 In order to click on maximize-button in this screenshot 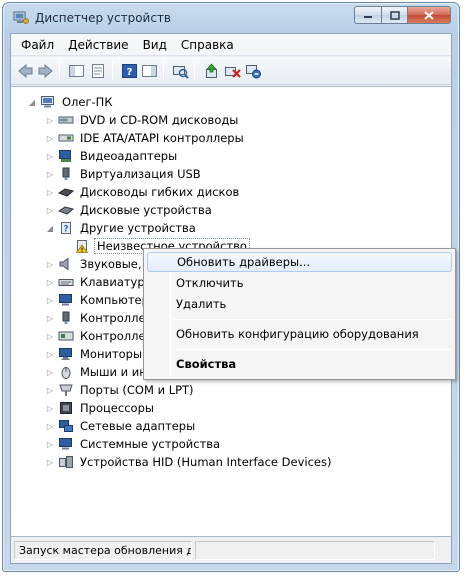, I will do `click(394, 15)`.